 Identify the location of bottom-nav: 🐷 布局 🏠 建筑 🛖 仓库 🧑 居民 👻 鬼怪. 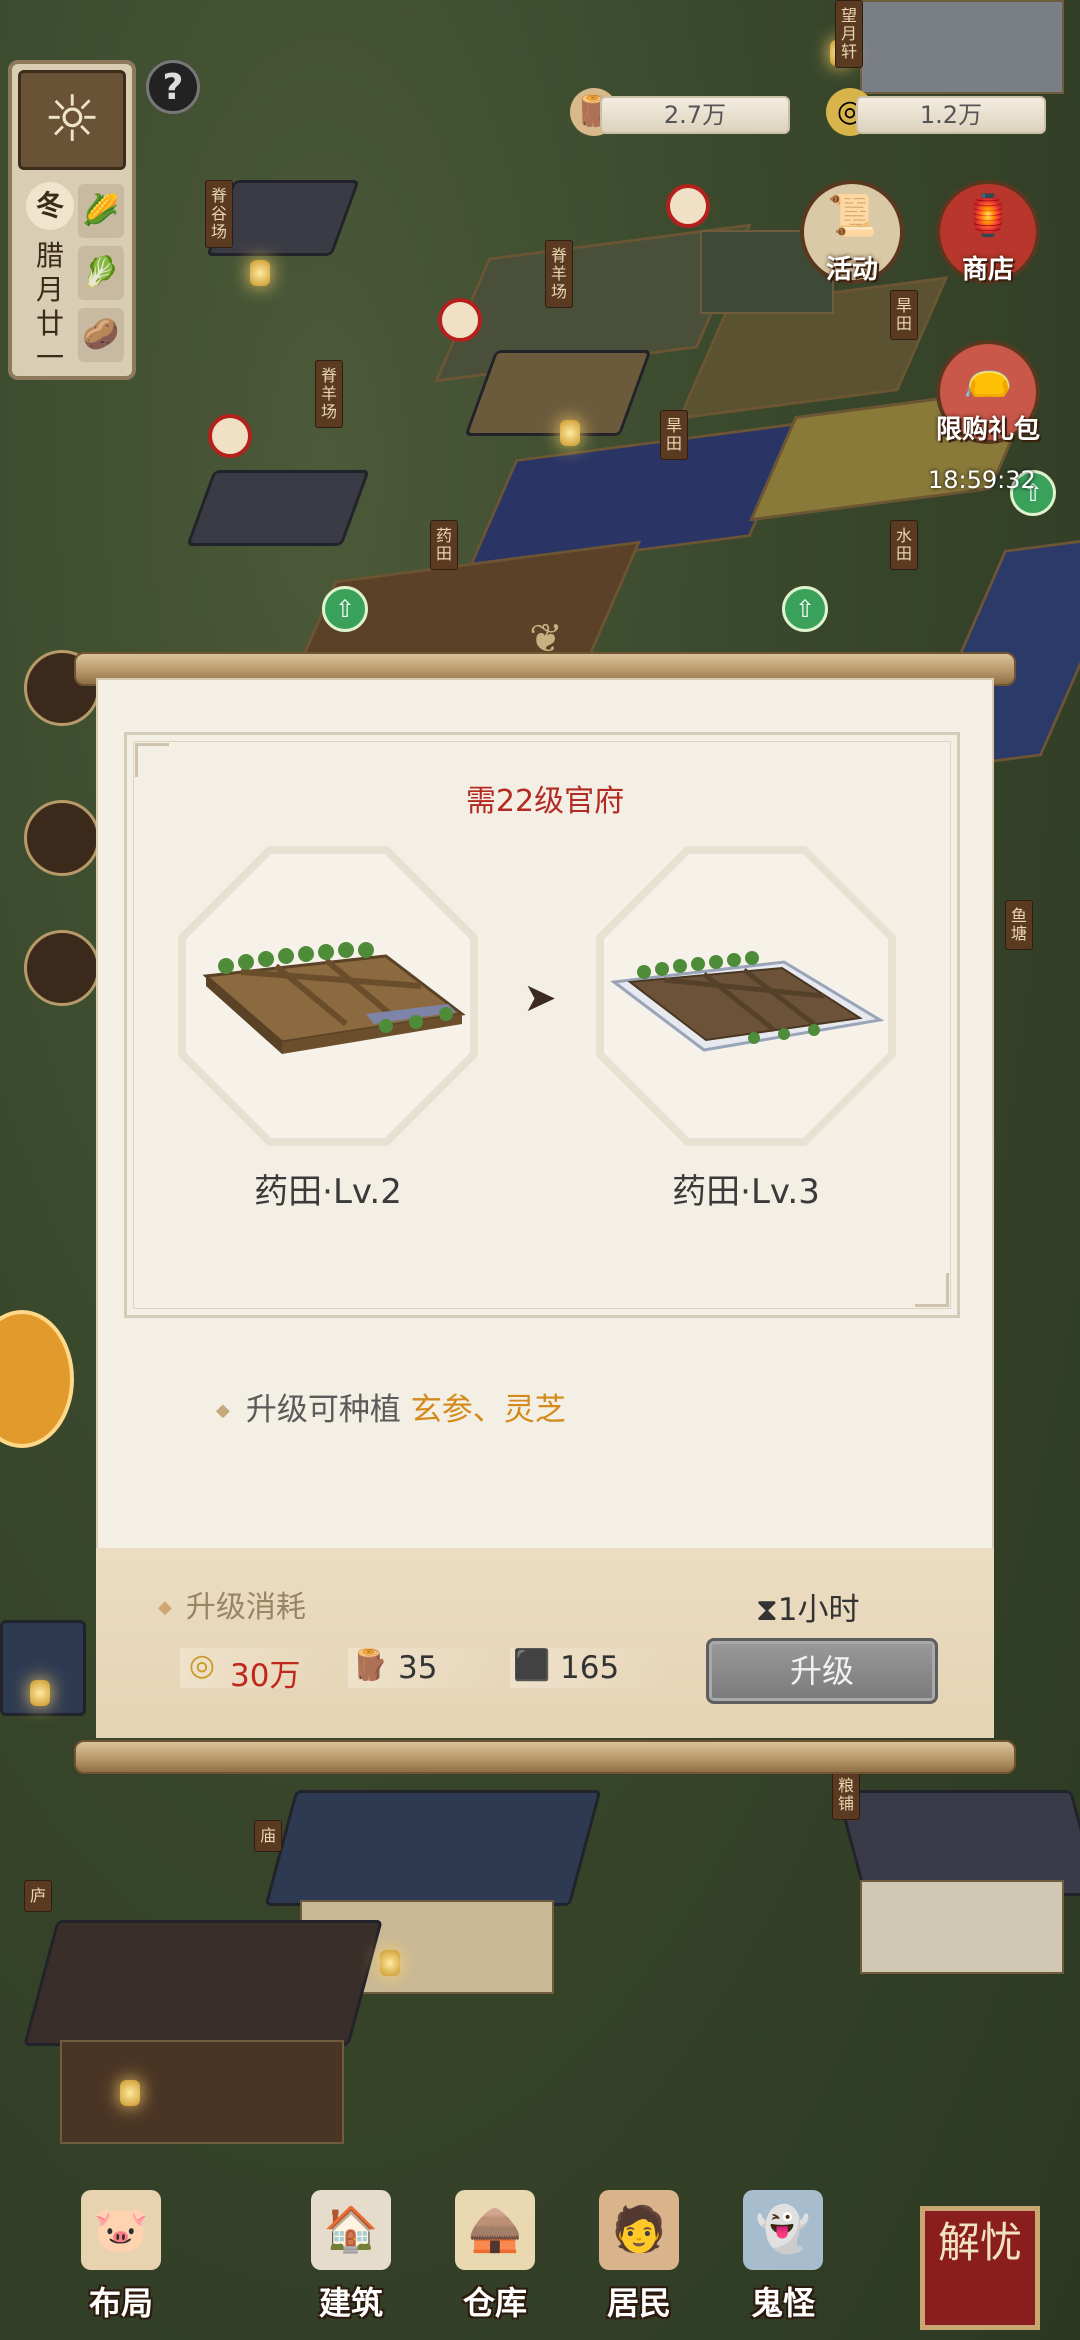
(540, 2260).